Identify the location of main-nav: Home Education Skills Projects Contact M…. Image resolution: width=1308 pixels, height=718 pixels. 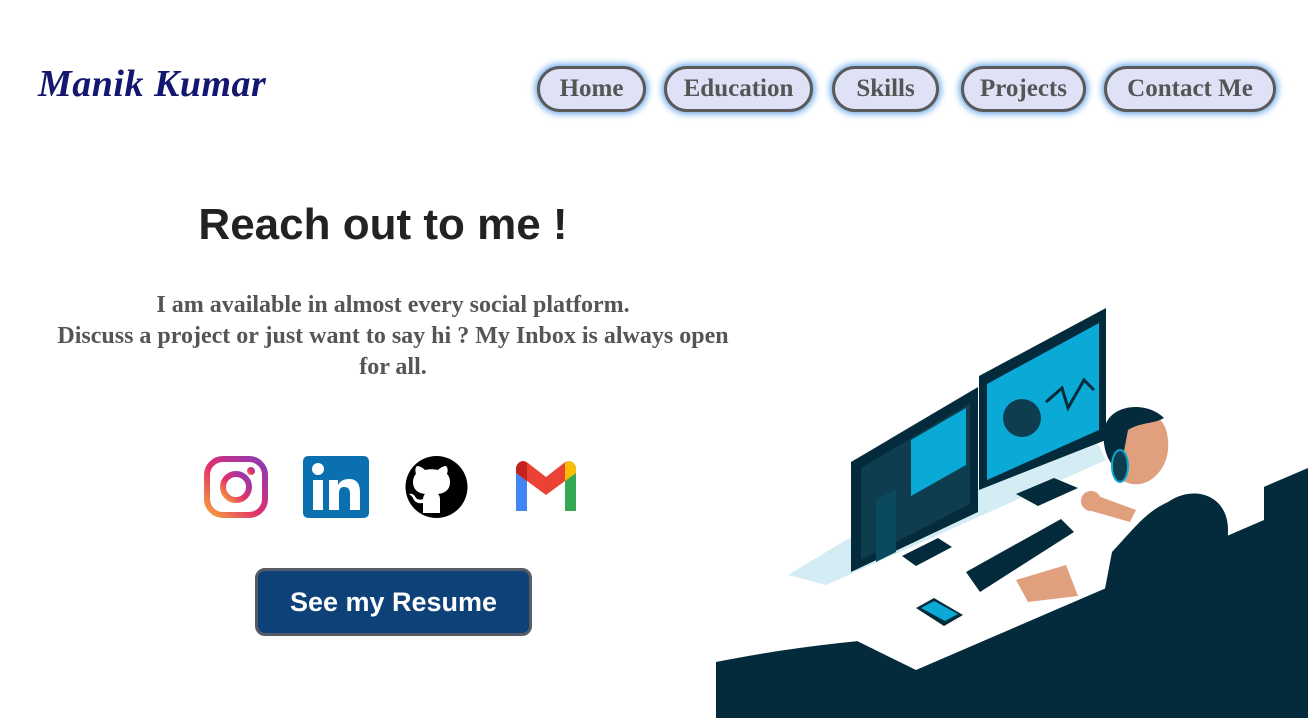
(654, 91).